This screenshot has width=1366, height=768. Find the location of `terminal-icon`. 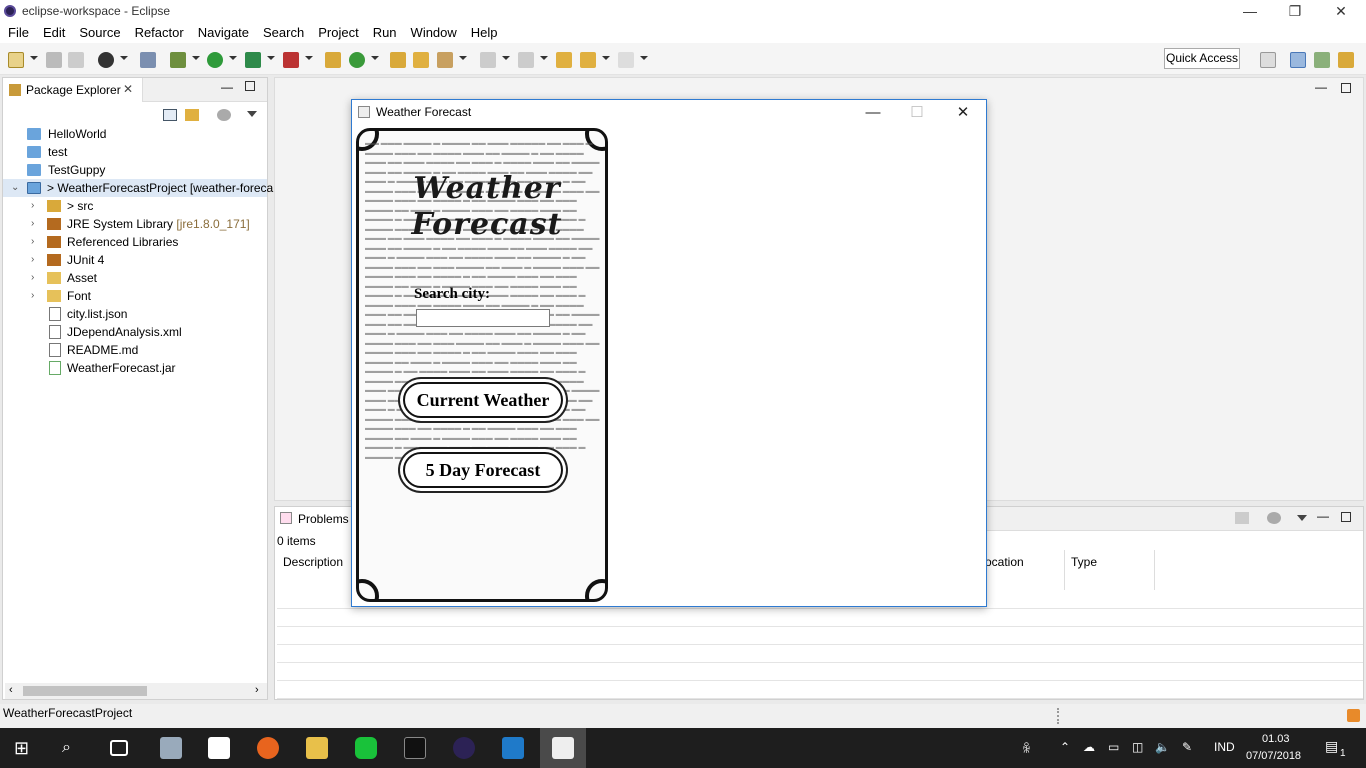

terminal-icon is located at coordinates (415, 748).